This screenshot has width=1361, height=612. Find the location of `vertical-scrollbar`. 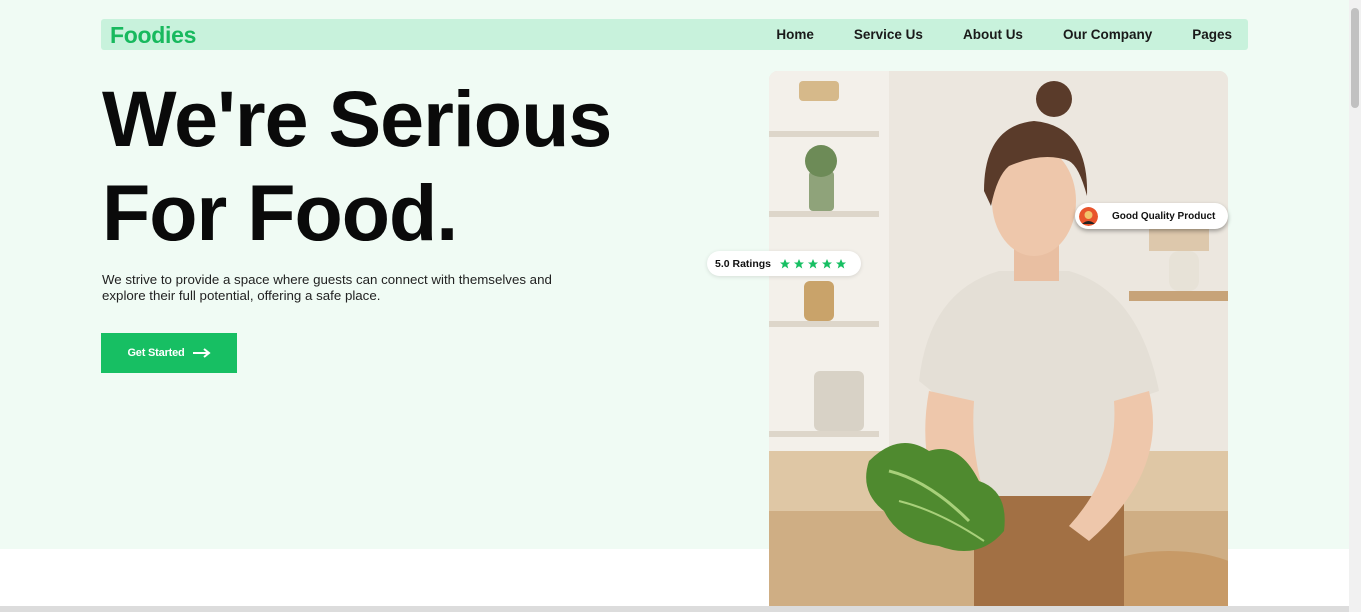

vertical-scrollbar is located at coordinates (1355, 306).